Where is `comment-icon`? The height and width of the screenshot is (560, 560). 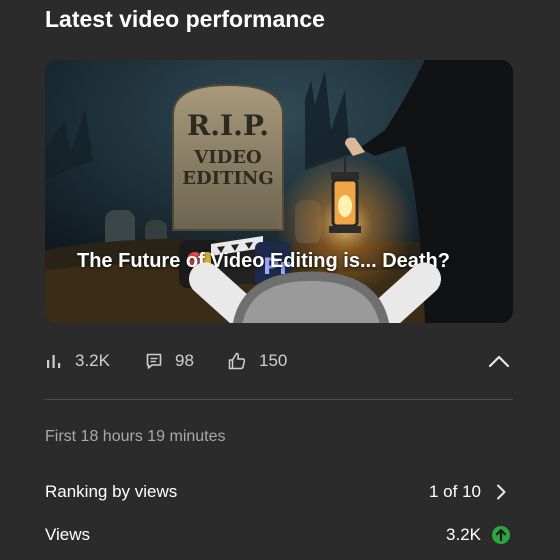 comment-icon is located at coordinates (154, 361).